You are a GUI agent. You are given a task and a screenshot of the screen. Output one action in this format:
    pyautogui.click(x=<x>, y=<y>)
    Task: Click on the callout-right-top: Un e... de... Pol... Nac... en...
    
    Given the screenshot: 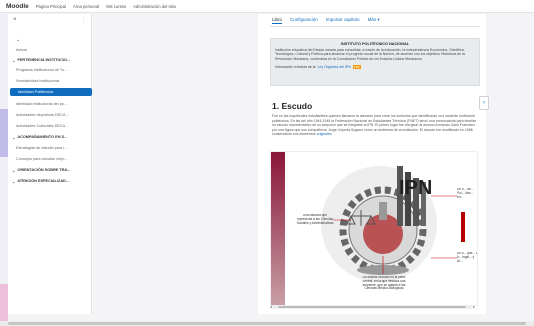 What is the action you would take?
    pyautogui.click(x=465, y=193)
    